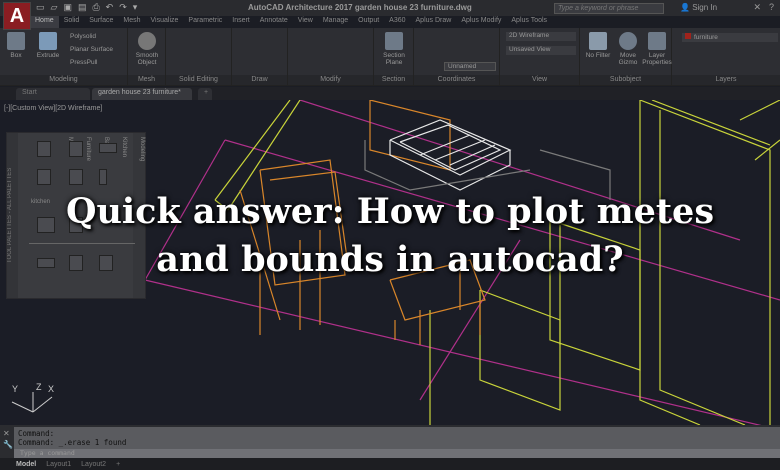  Describe the element at coordinates (146, 80) in the screenshot. I see `panel-label: Mesh` at that location.